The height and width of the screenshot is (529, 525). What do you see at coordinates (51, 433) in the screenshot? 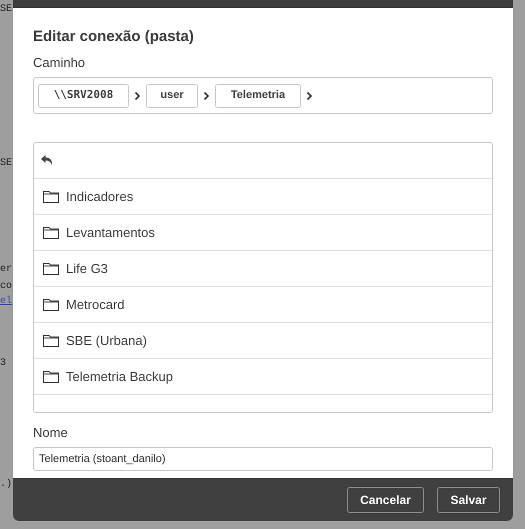
I see `field-label: Nome` at bounding box center [51, 433].